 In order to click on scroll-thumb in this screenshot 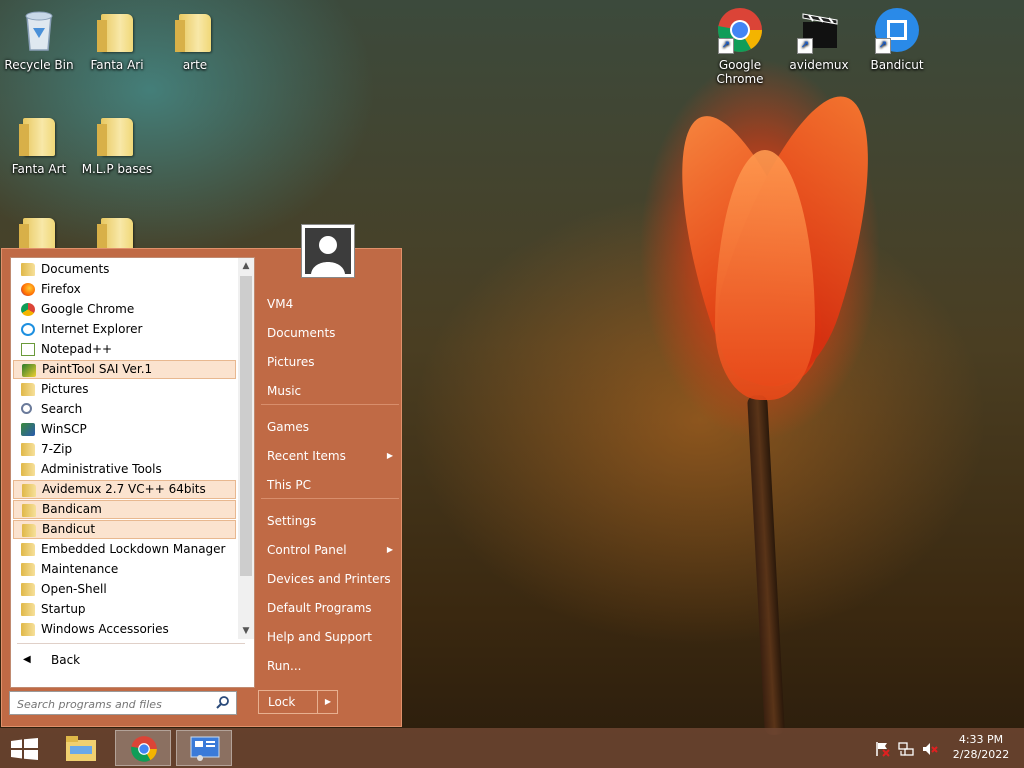, I will do `click(246, 426)`.